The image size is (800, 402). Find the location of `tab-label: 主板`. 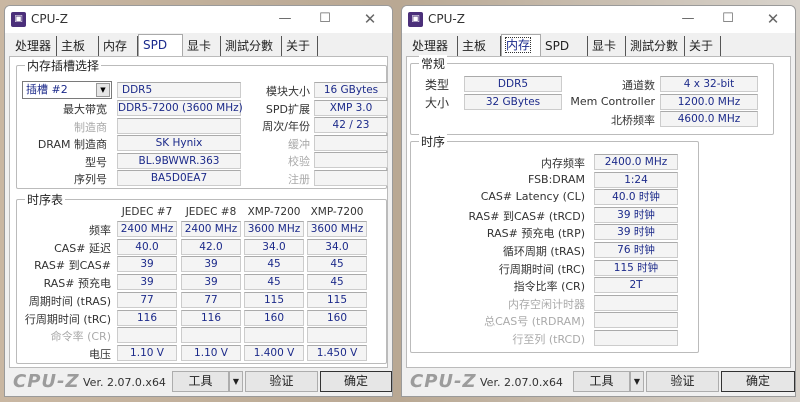

tab-label: 主板 is located at coordinates (474, 46).